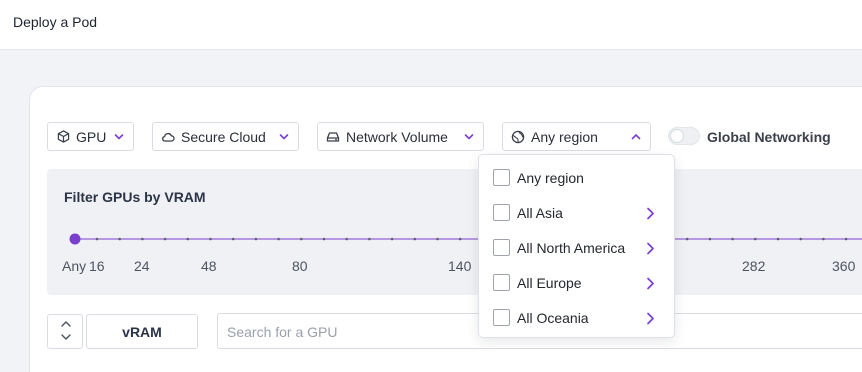  What do you see at coordinates (300, 266) in the screenshot?
I see `vram-tick-label: 80` at bounding box center [300, 266].